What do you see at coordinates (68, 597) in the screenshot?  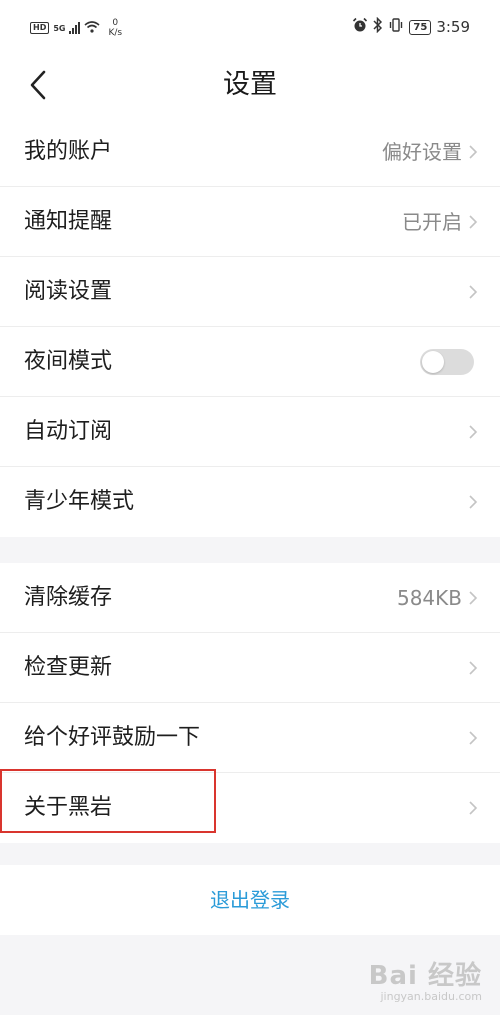 I see `row-label: 清除缓存` at bounding box center [68, 597].